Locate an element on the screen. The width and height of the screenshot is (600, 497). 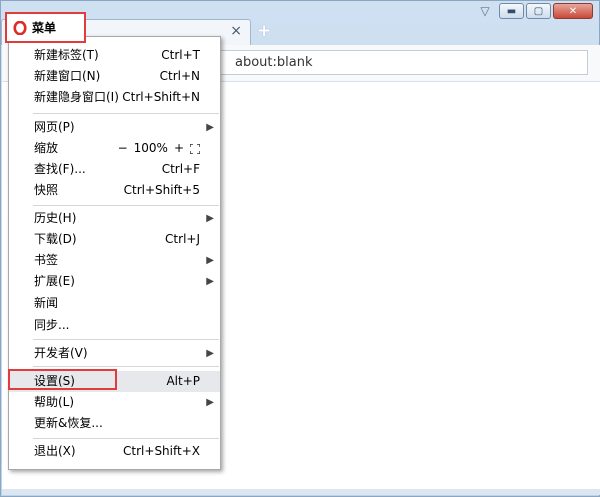
tab-close-icon: × is located at coordinates (236, 31).